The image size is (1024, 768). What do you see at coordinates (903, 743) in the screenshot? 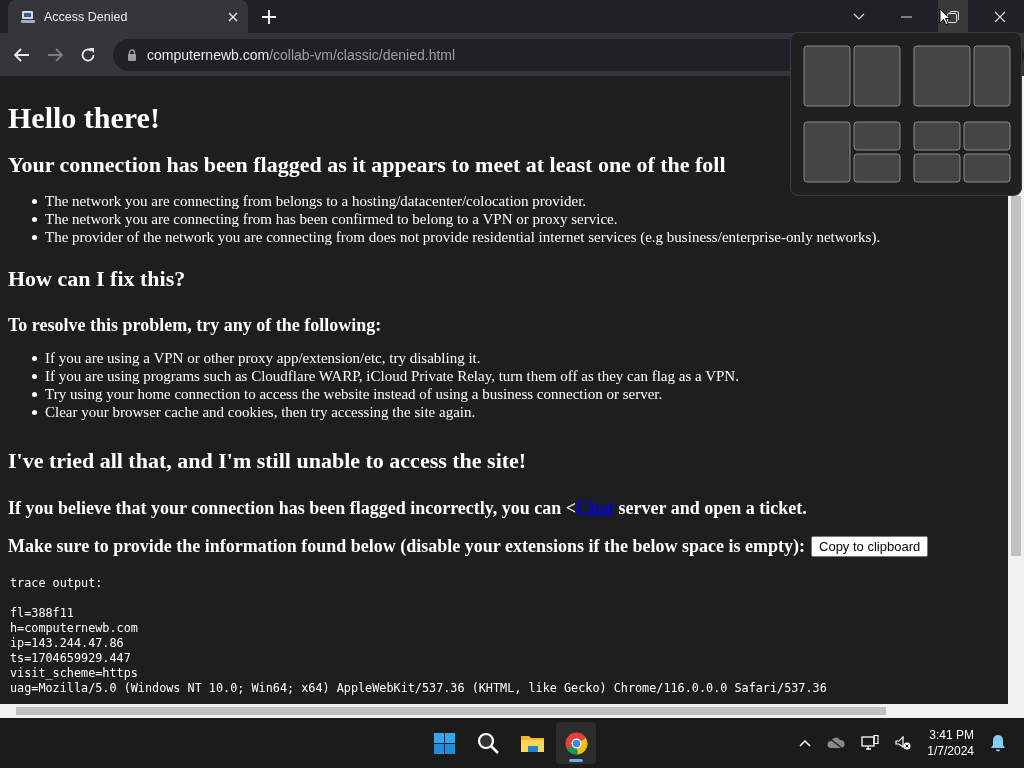
I see `speaker-muted-icon` at bounding box center [903, 743].